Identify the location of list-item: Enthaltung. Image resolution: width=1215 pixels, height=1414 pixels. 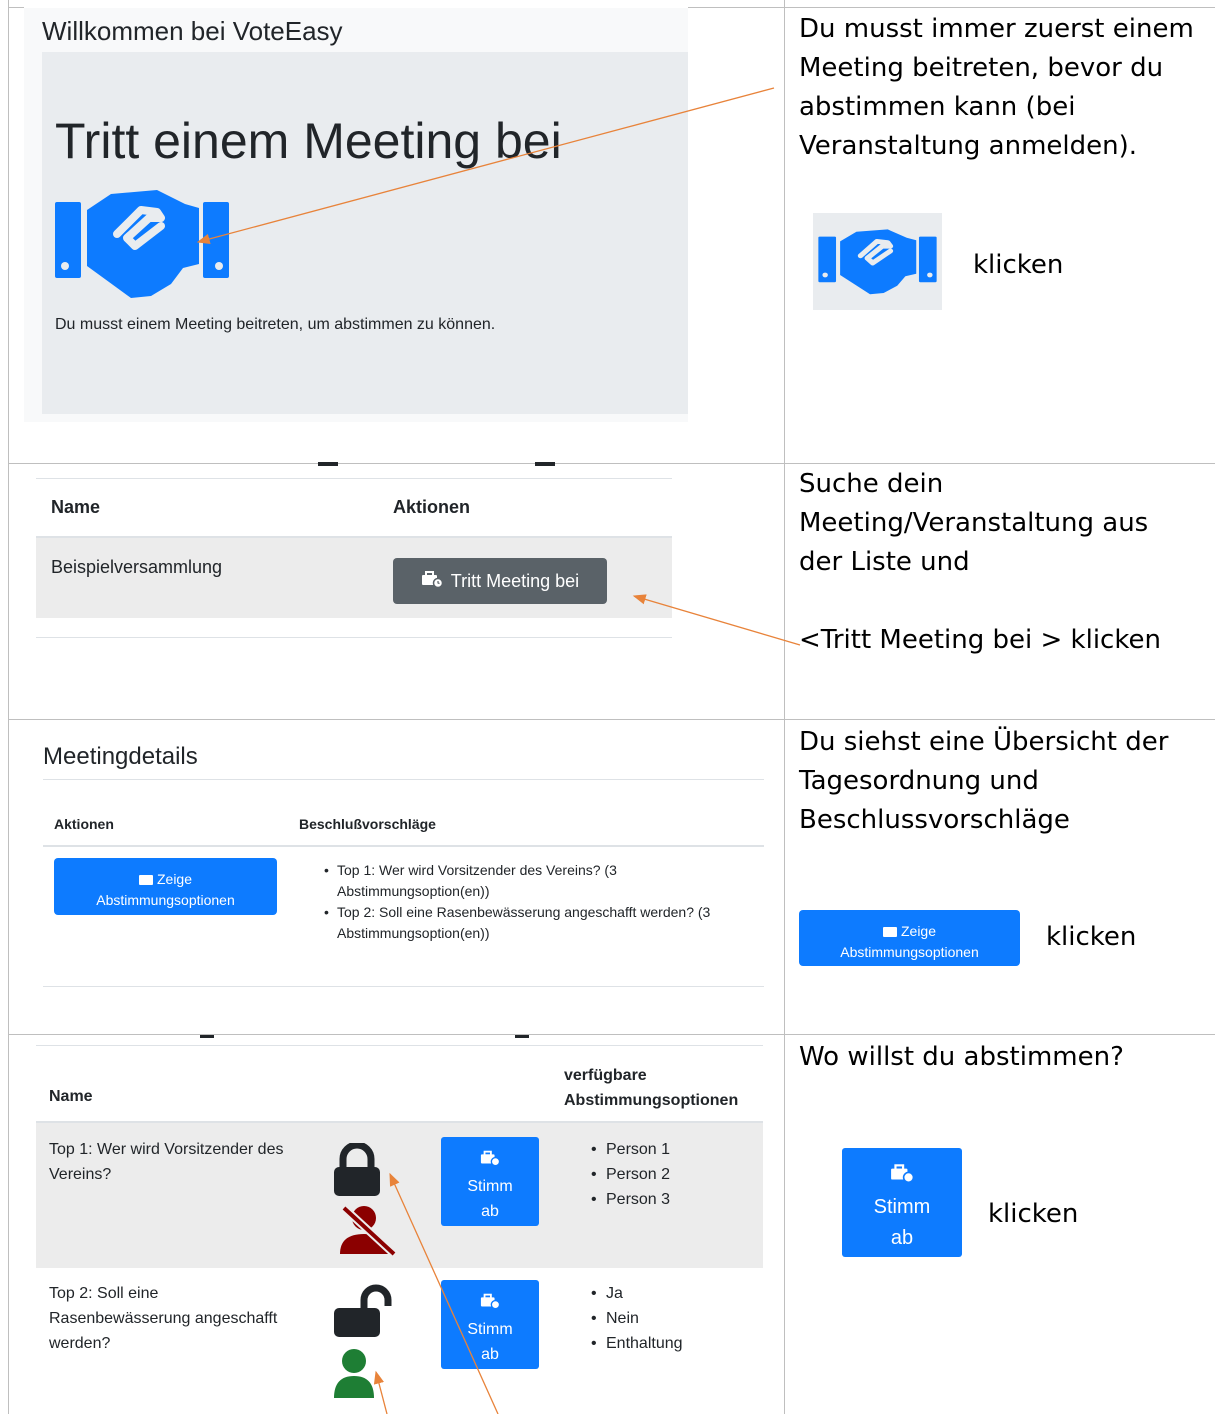
(634, 1343).